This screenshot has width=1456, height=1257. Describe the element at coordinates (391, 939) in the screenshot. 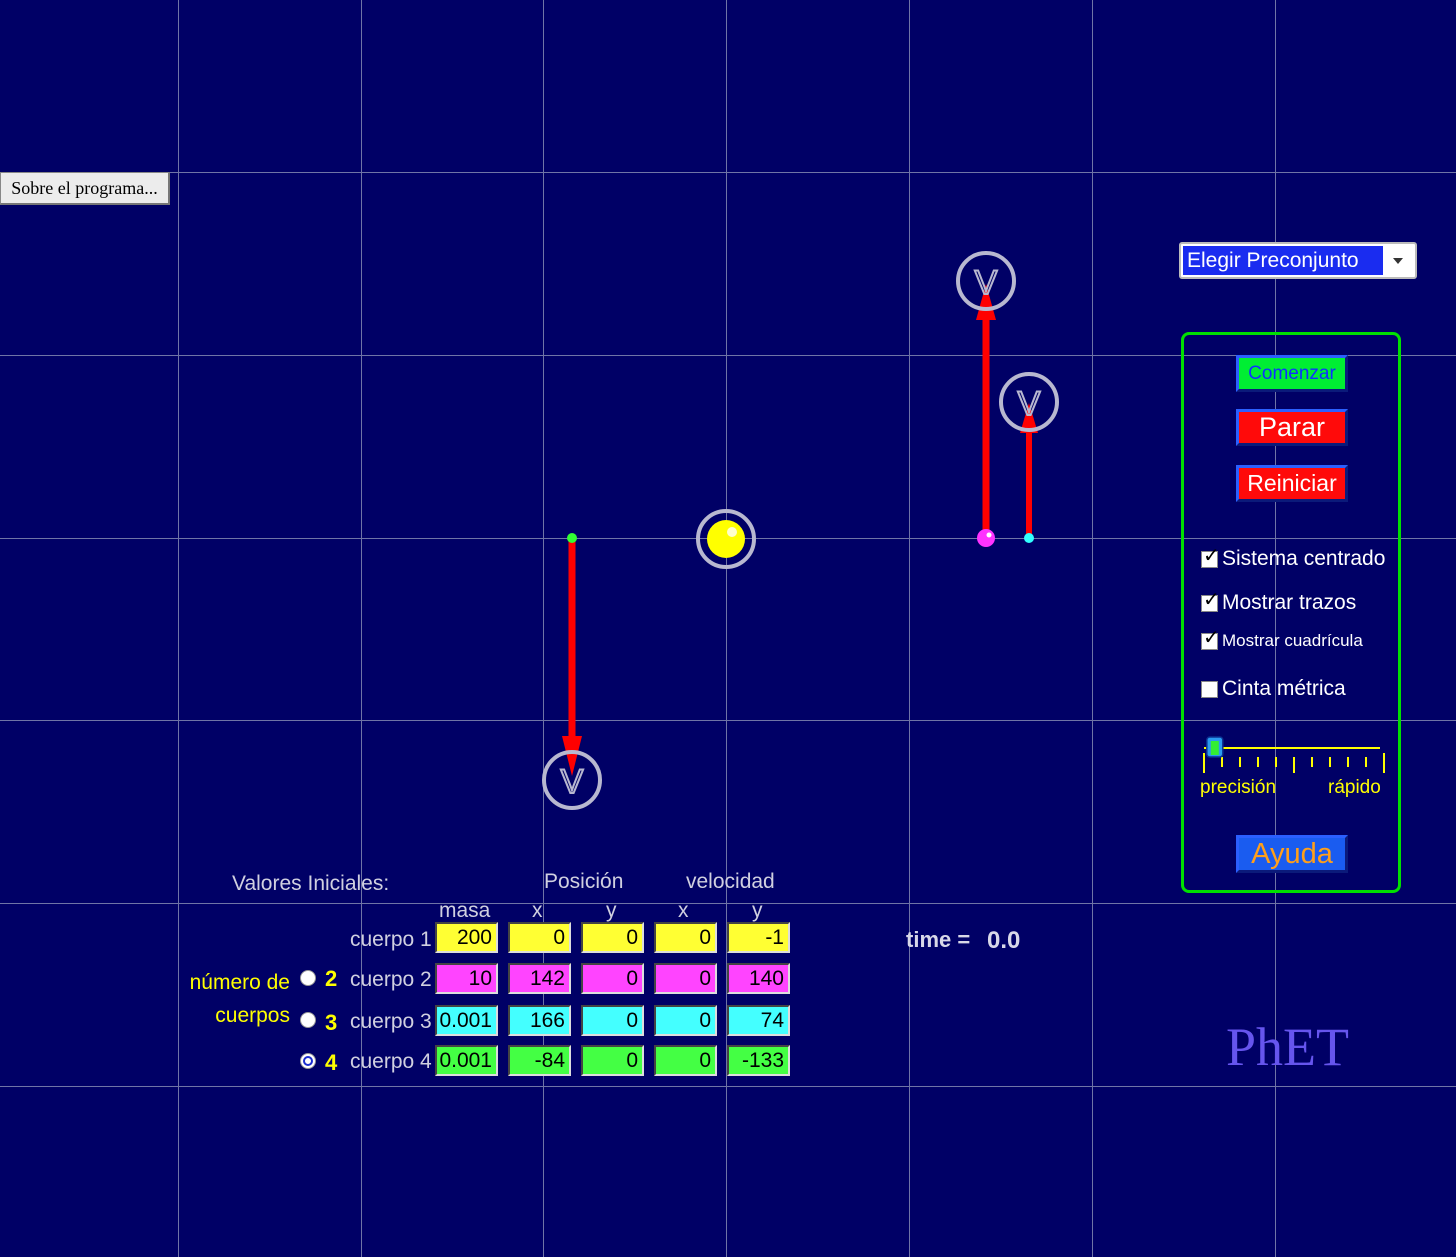

I see `row-label-body-1: cuerpo 1` at that location.